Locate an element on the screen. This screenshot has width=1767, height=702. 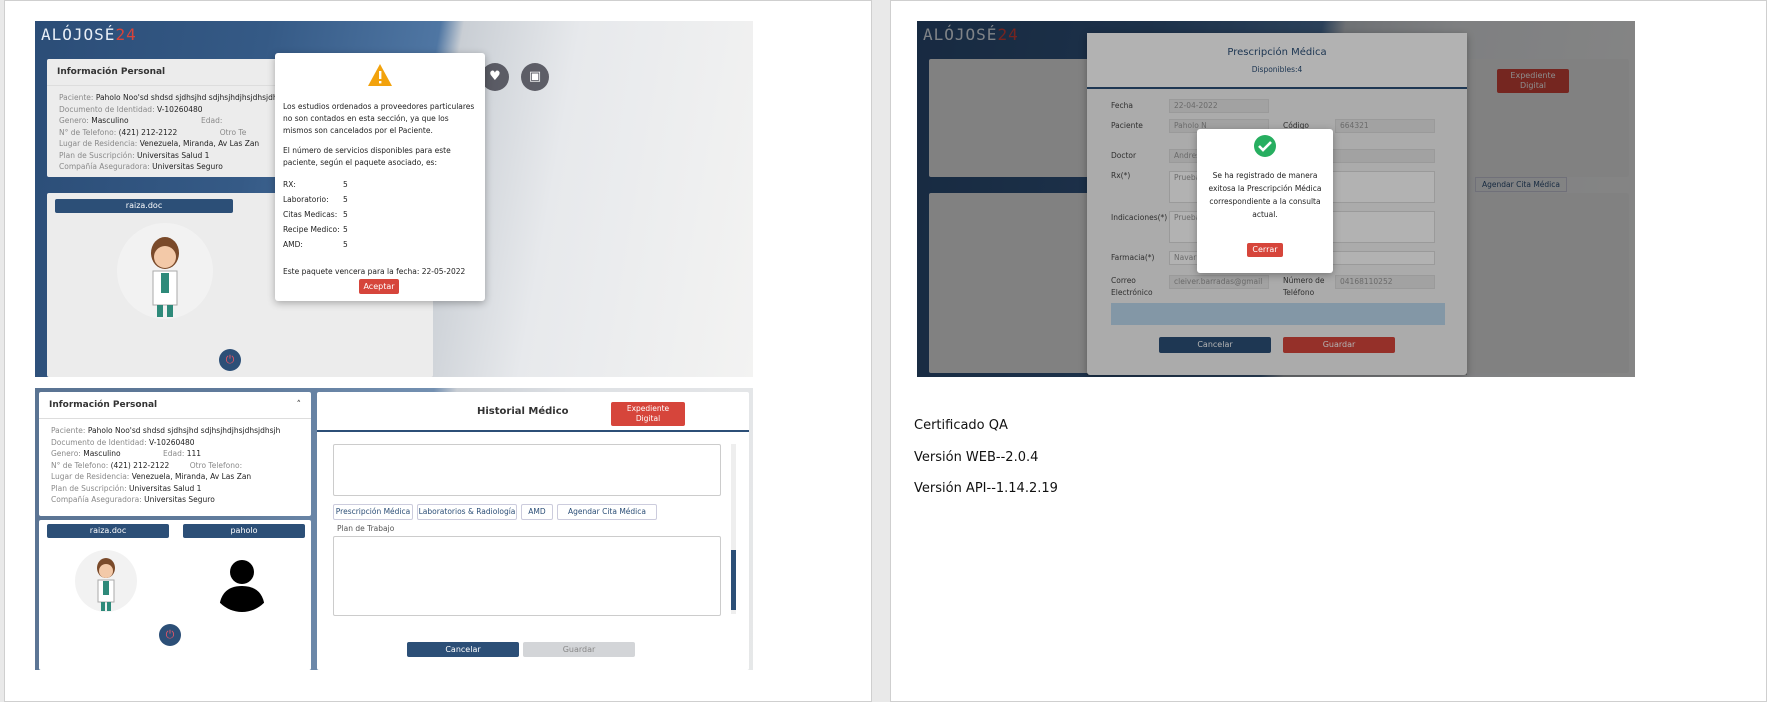
api-version: Versión API--1.14.2.19 is located at coordinates (986, 488).